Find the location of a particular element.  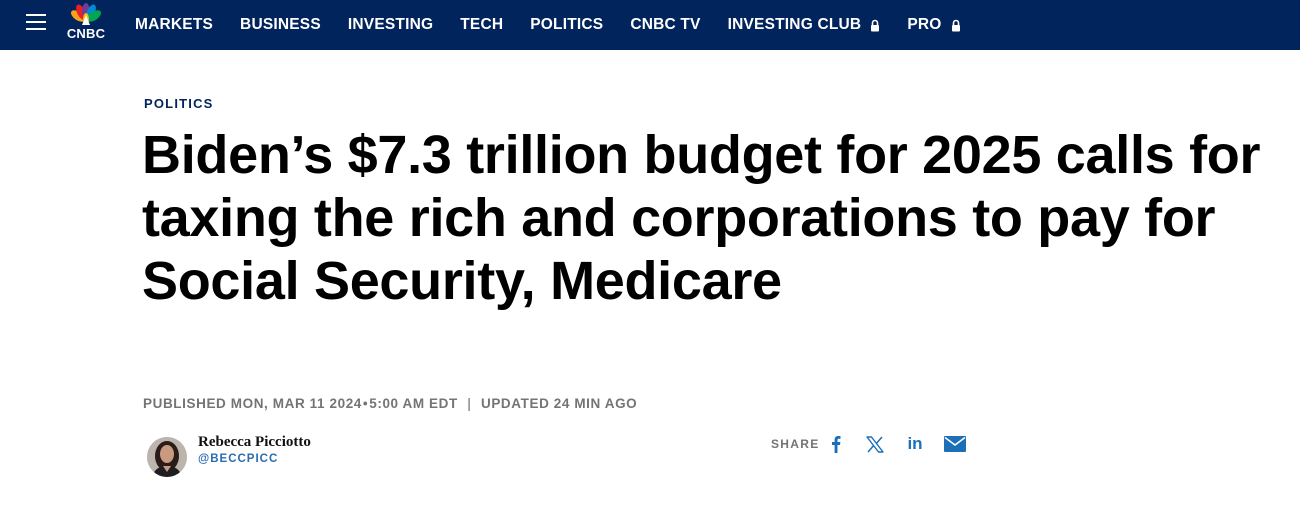

published-time: 5:00 AM EDT is located at coordinates (413, 403).